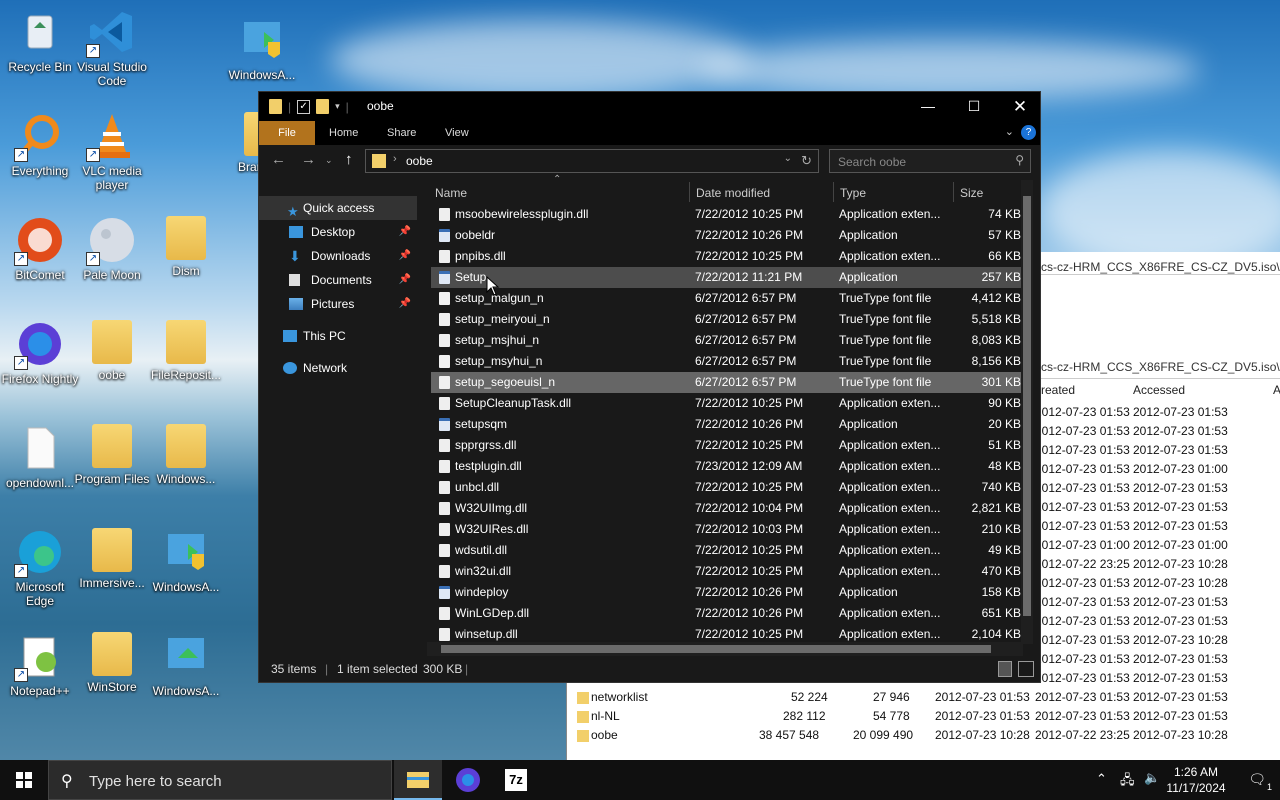 This screenshot has width=1280, height=800. Describe the element at coordinates (1196, 780) in the screenshot. I see `clock: 1:26 AM 11/17/2024` at that location.